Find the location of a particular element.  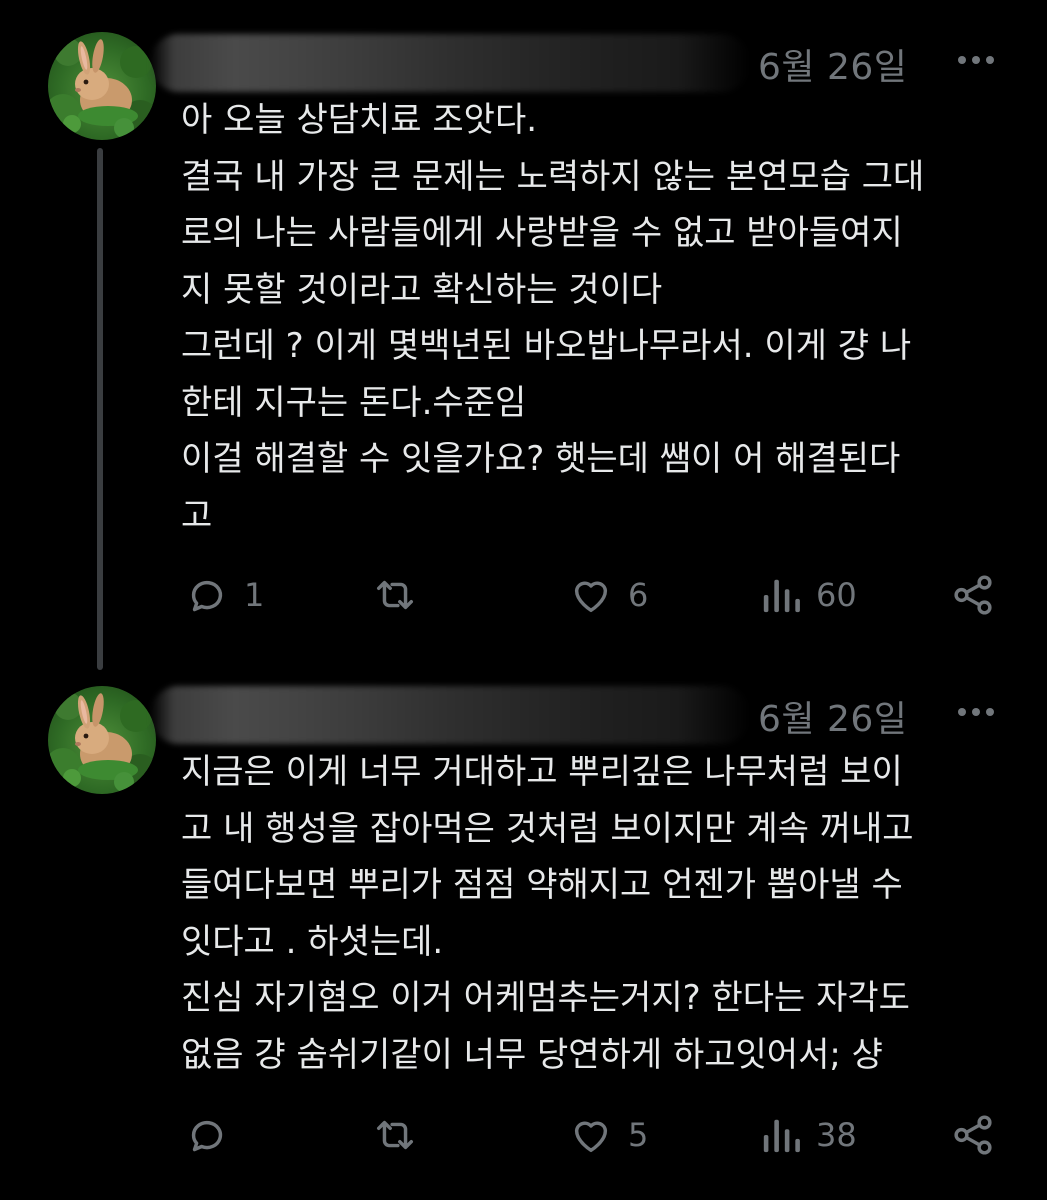

reply-button: 1 is located at coordinates (224, 595).